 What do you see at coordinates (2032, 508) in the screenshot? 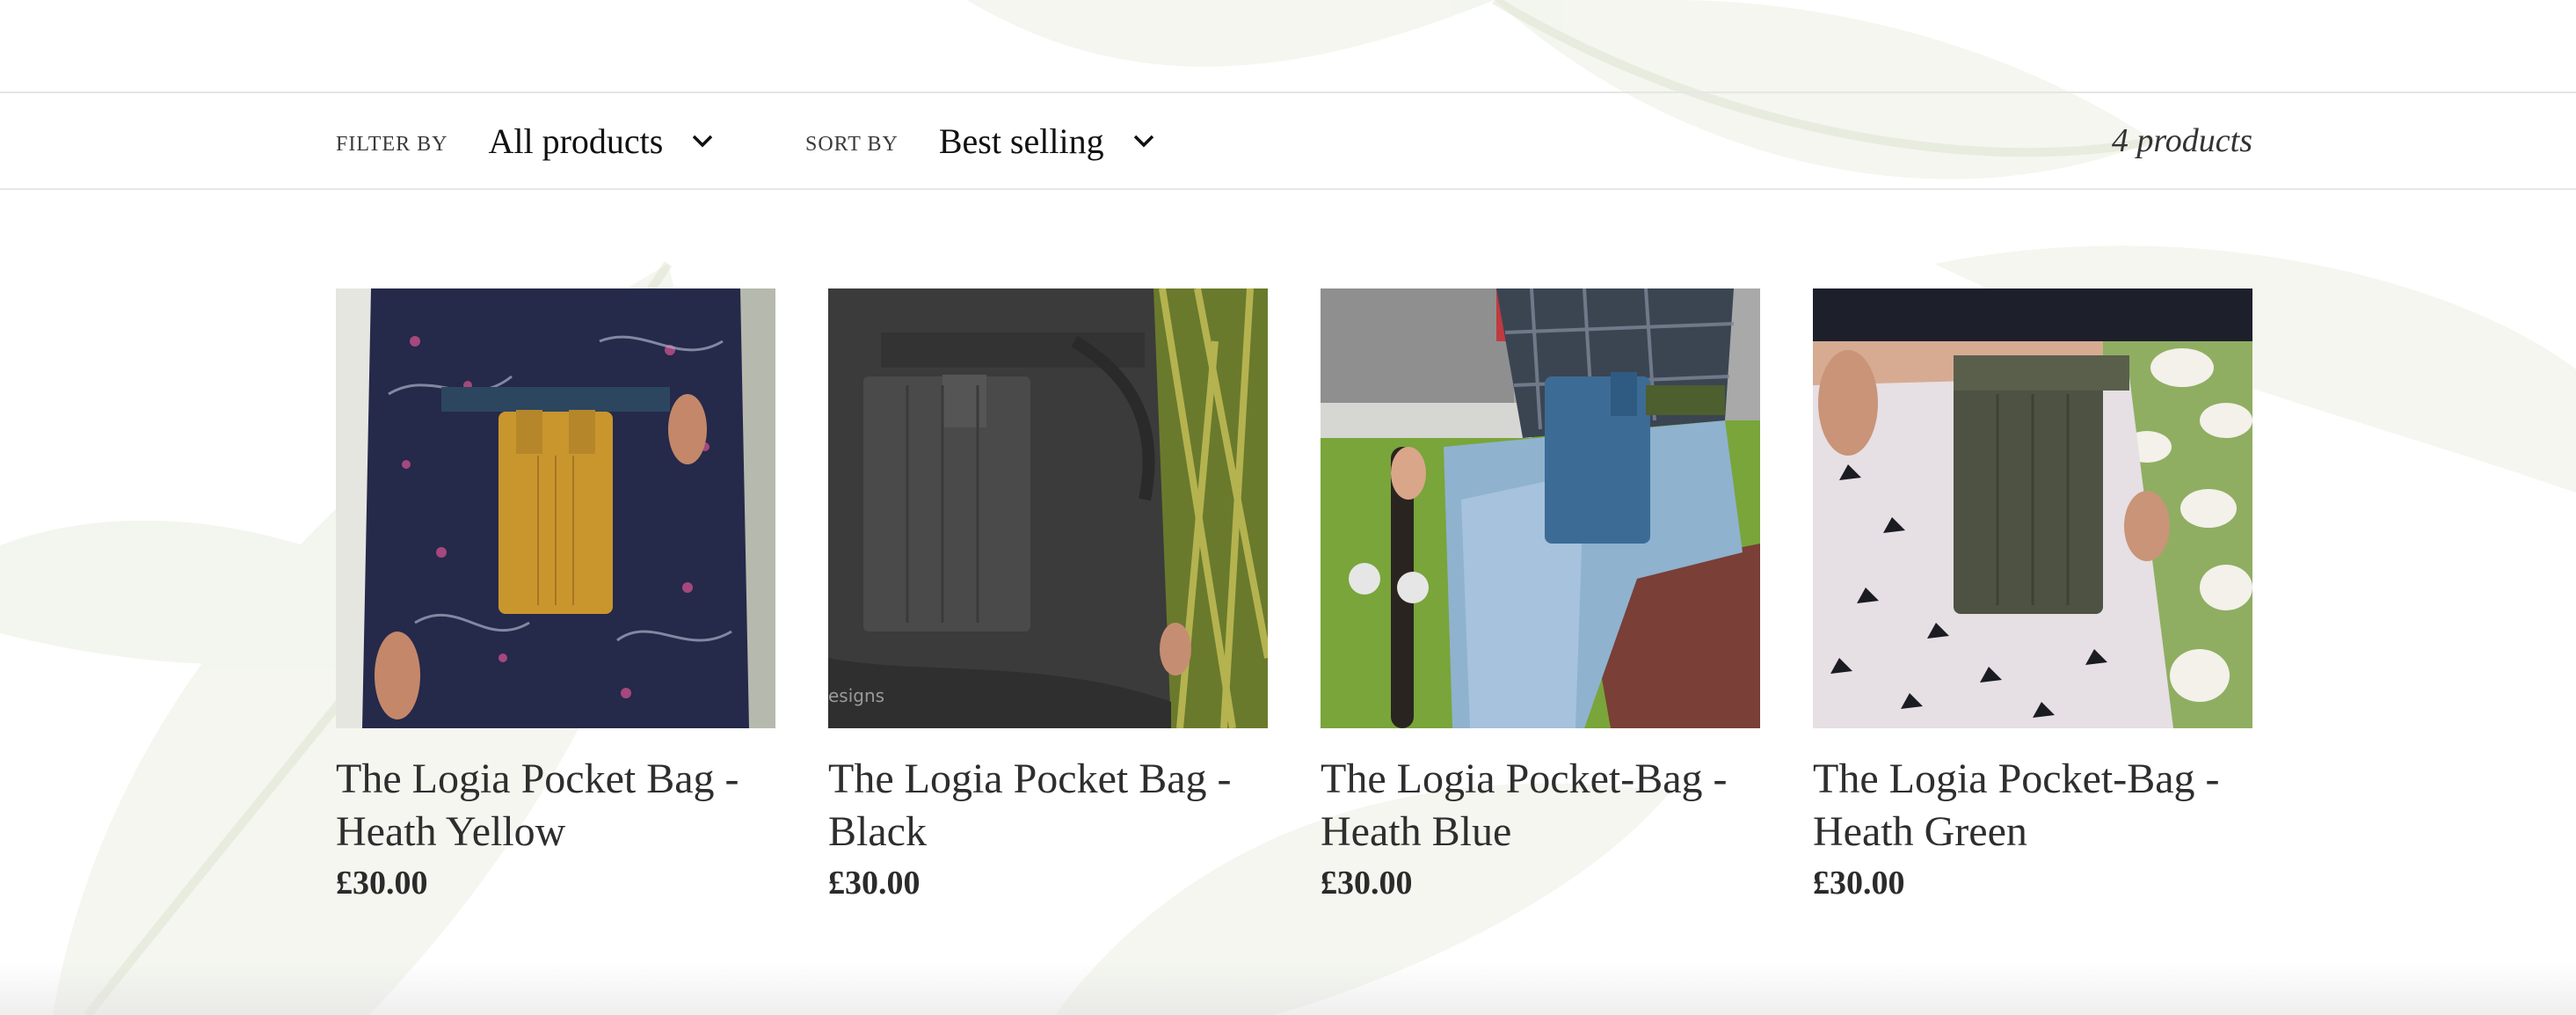
I see `product-image-green` at bounding box center [2032, 508].